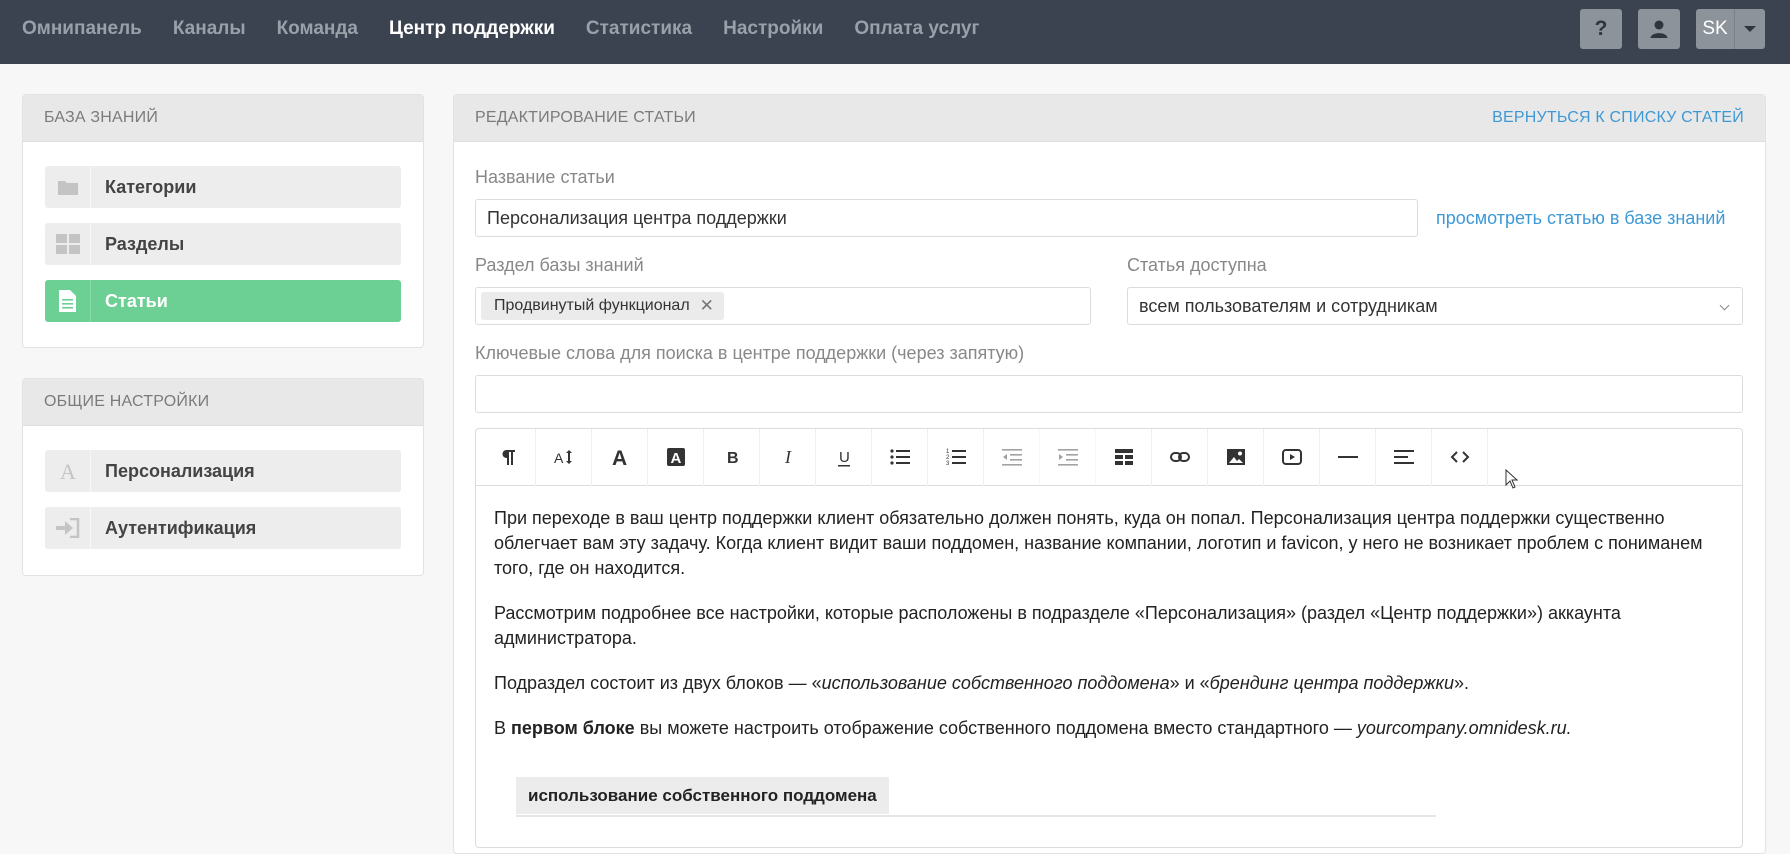 Image resolution: width=1790 pixels, height=854 pixels. I want to click on bulleted-list-icon, so click(900, 457).